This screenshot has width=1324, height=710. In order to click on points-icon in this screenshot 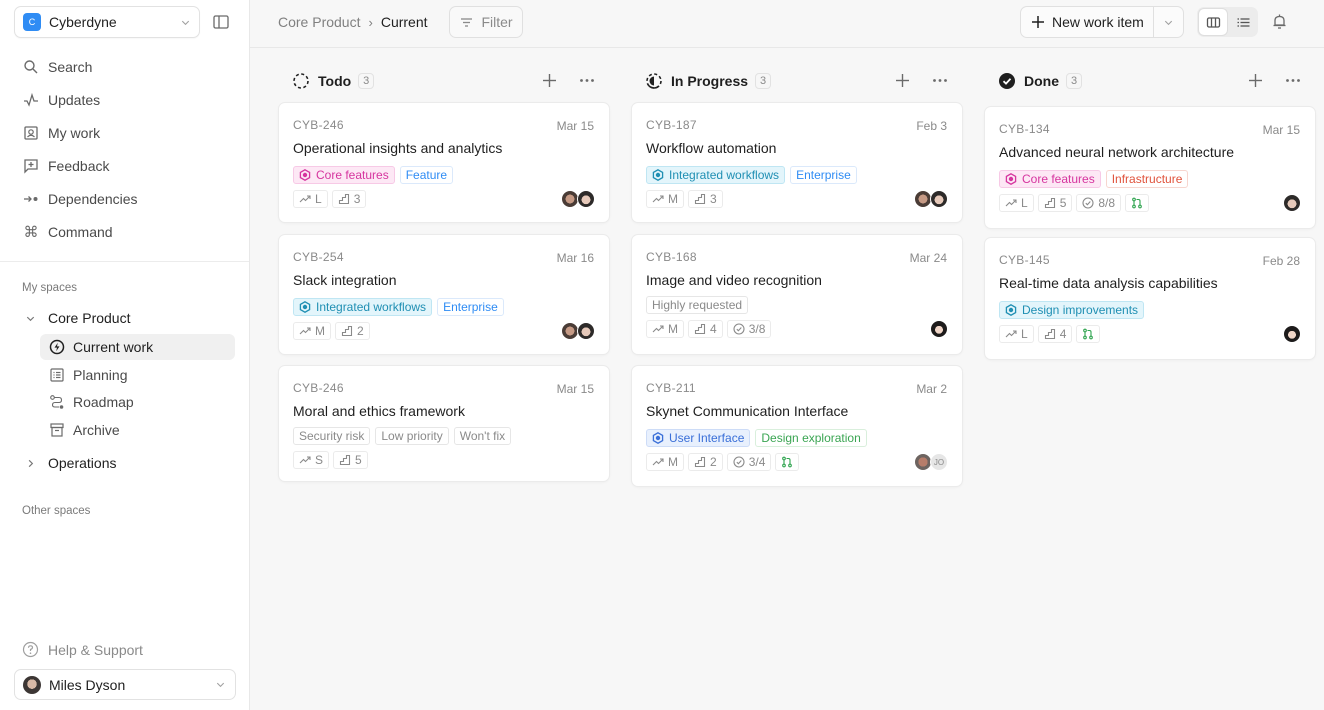, I will do `click(700, 199)`.